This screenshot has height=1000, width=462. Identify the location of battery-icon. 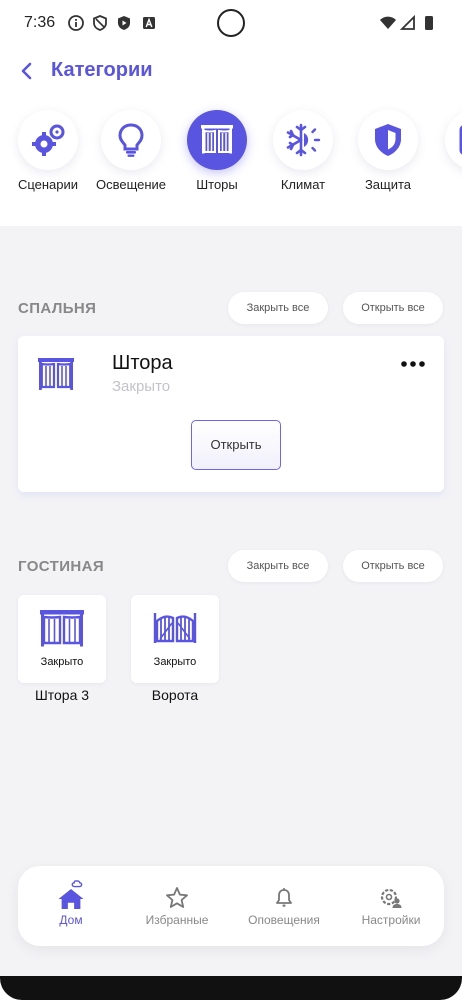
(429, 23).